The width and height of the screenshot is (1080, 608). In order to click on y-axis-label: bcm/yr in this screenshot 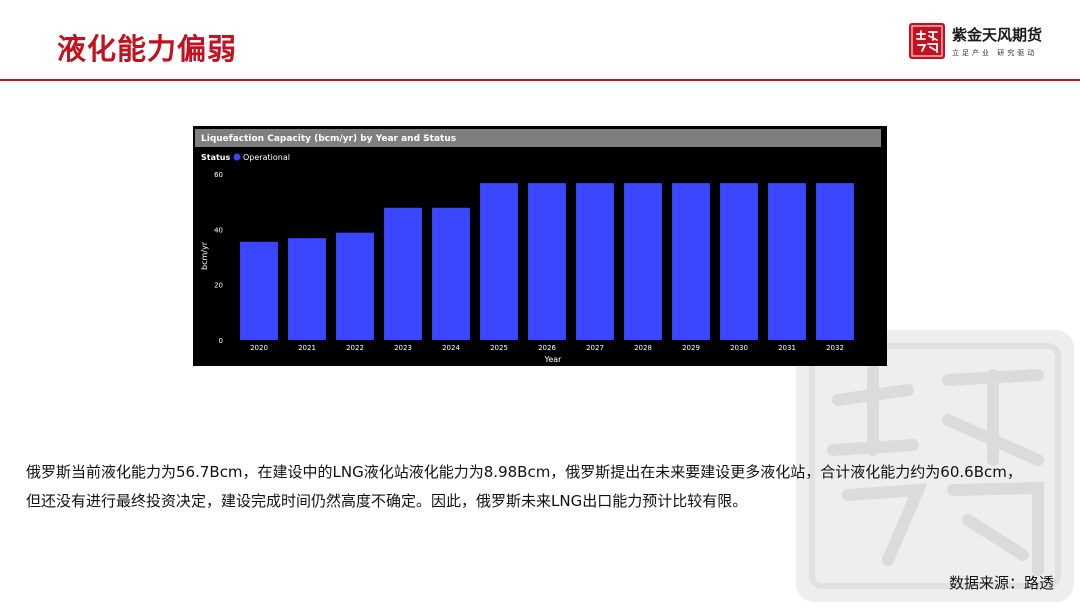, I will do `click(204, 255)`.